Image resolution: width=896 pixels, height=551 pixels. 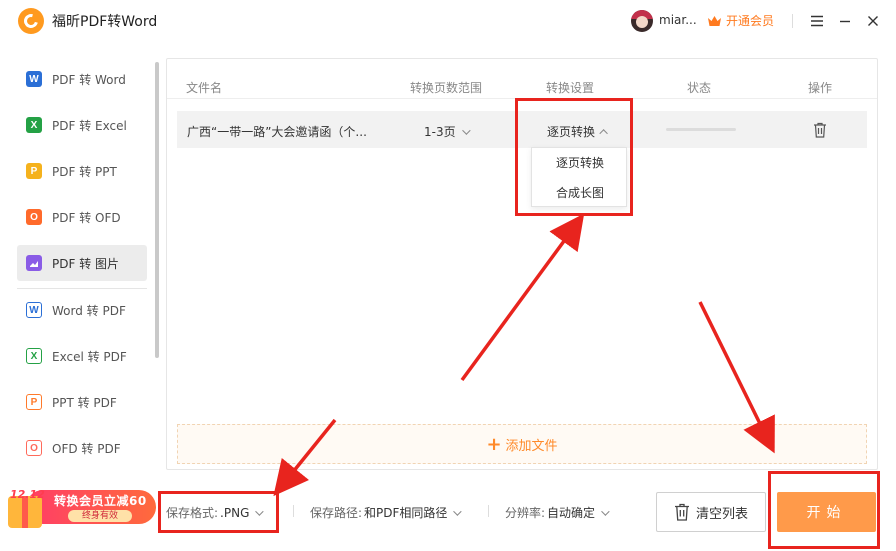 I want to click on add-file-button: + 添加文件, so click(x=522, y=444).